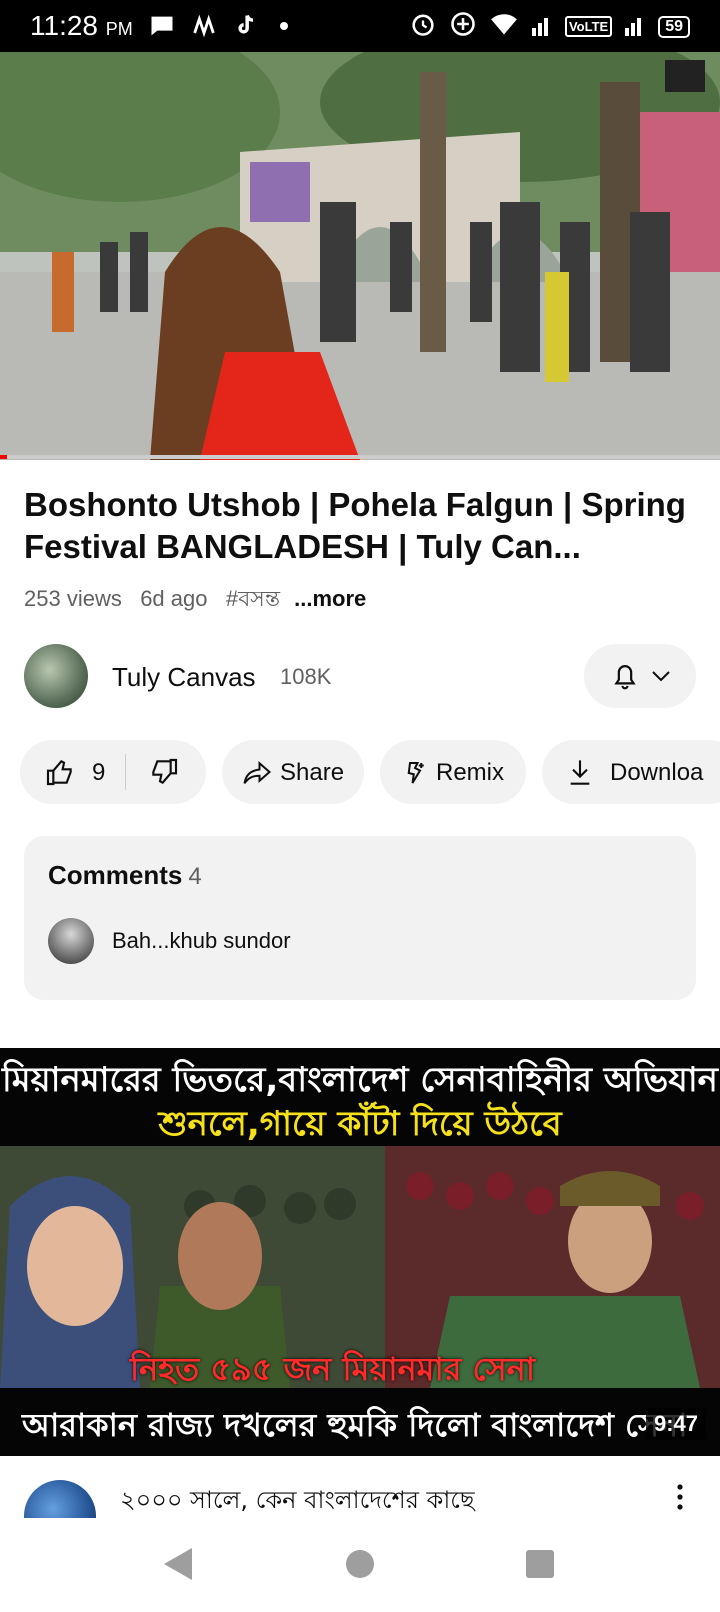 The height and width of the screenshot is (1612, 720). What do you see at coordinates (56, 676) in the screenshot?
I see `channel-avatar` at bounding box center [56, 676].